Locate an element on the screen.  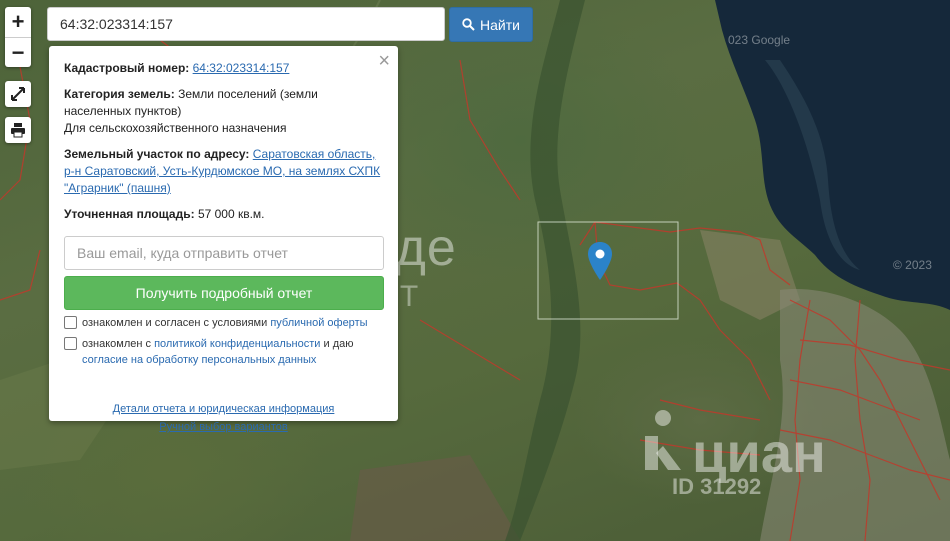
close-icon: × is located at coordinates (384, 61).